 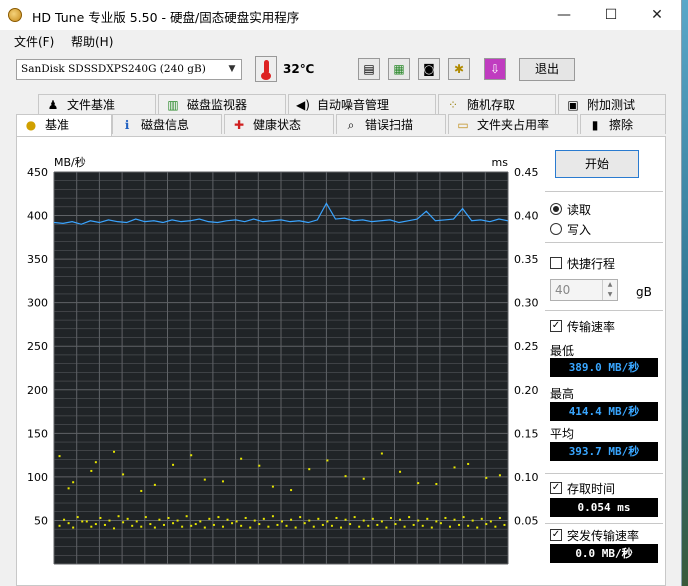 What do you see at coordinates (351, 125) in the screenshot?
I see `magnifier-icon: ⌕` at bounding box center [351, 125].